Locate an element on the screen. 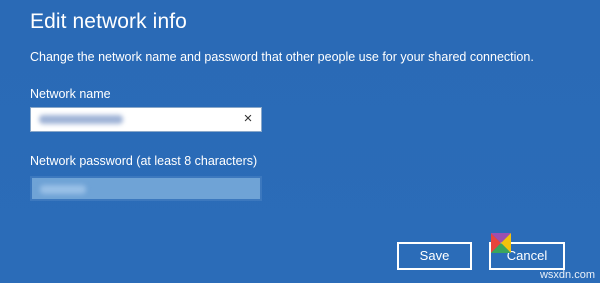 This screenshot has width=600, height=283. save-button: Save is located at coordinates (434, 256).